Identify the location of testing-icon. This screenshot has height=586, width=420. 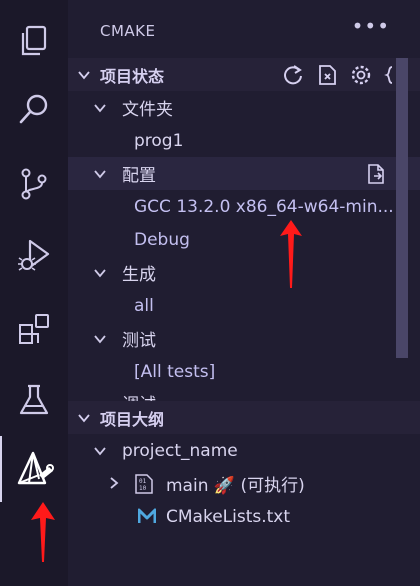
(34, 399).